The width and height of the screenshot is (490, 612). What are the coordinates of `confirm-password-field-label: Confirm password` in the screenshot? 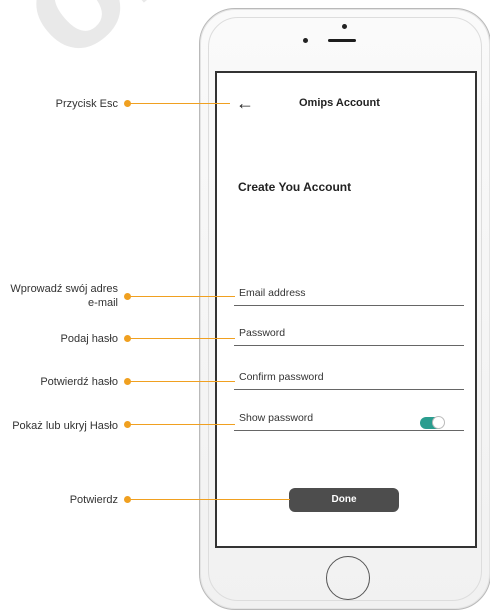 It's located at (281, 377).